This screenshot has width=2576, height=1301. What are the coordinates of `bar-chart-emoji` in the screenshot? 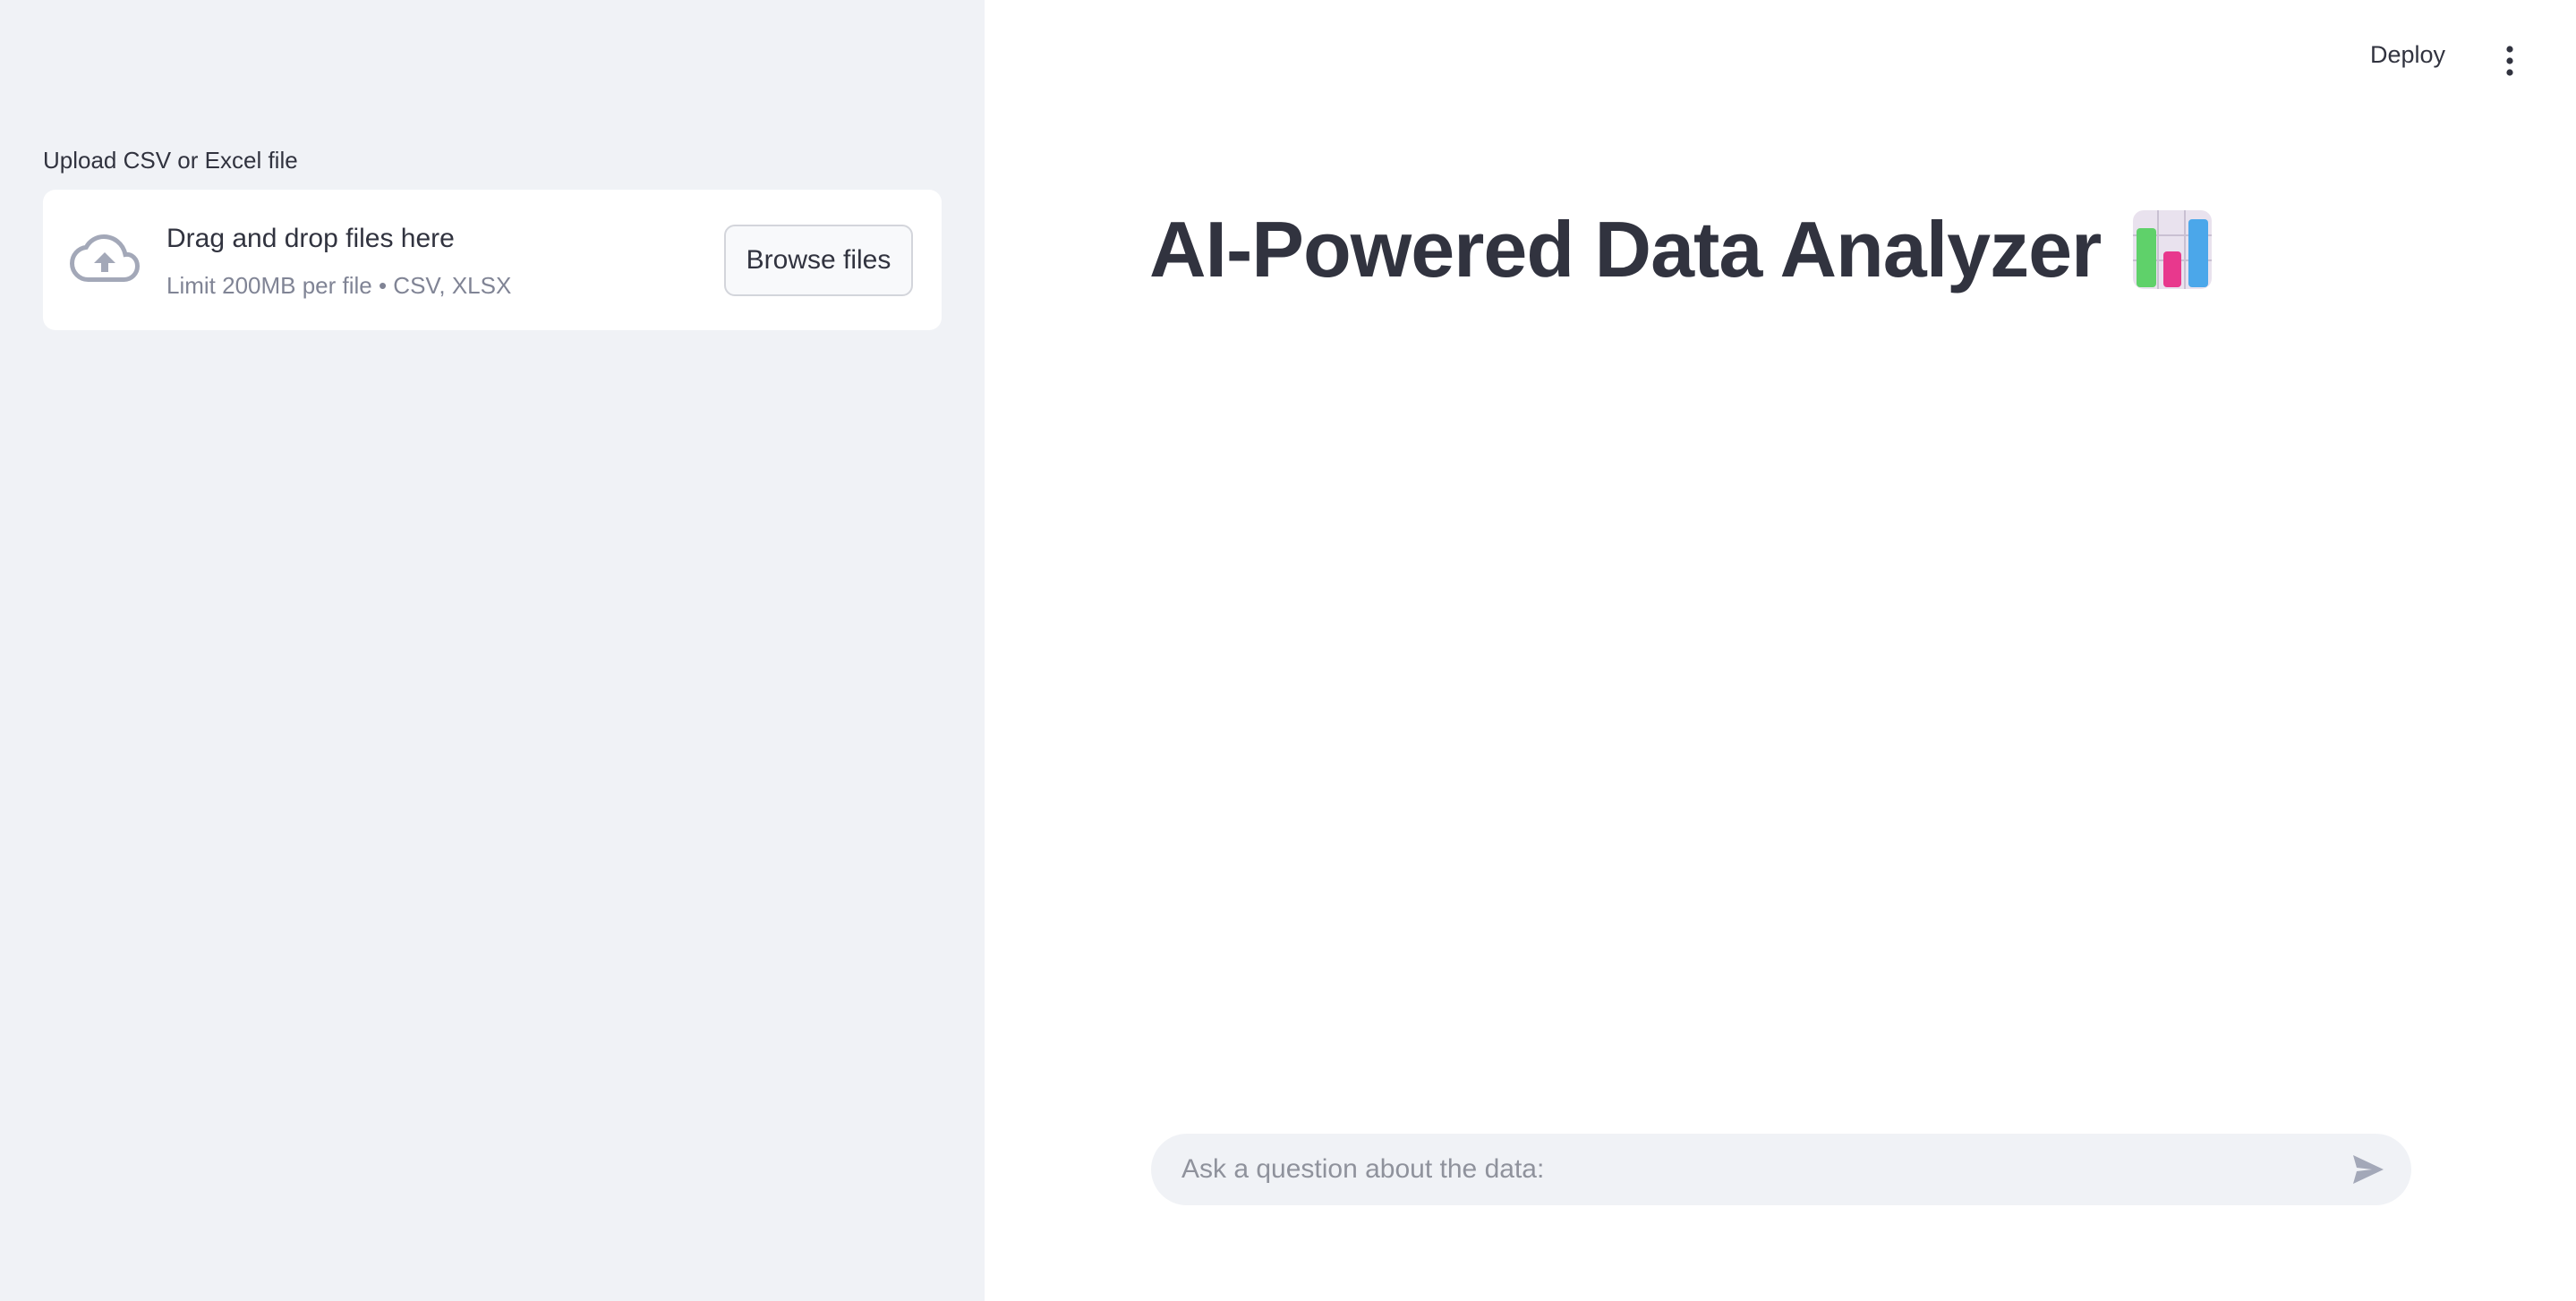 It's located at (2173, 249).